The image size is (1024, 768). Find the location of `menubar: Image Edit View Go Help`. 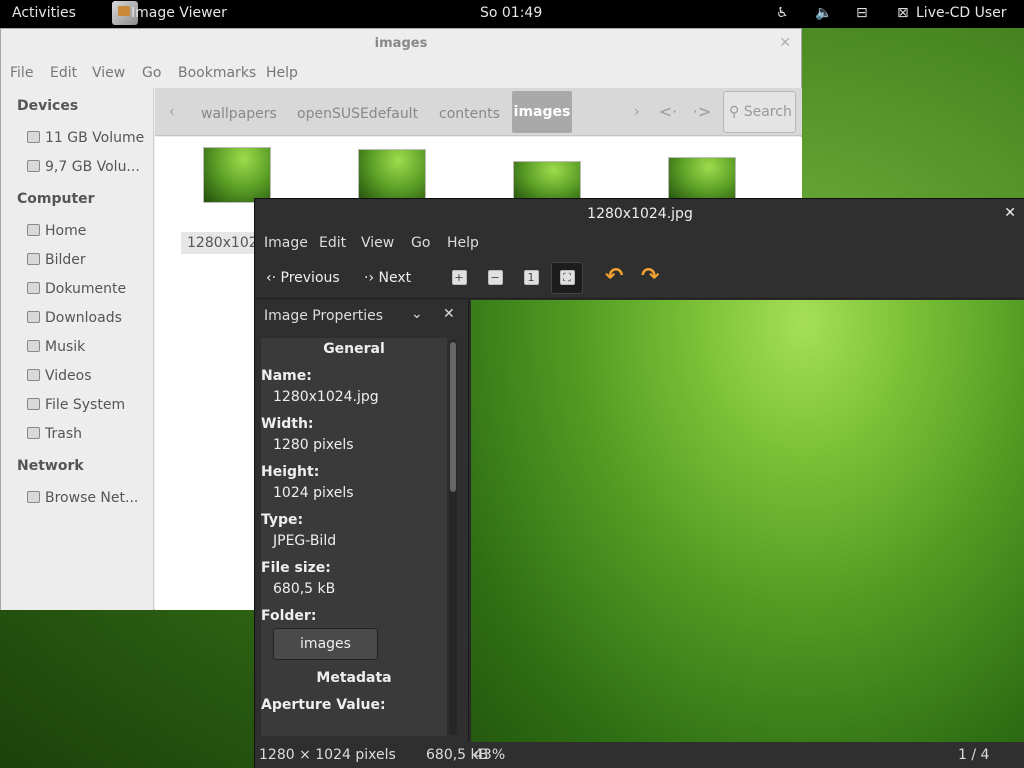

menubar: Image Edit View Go Help is located at coordinates (639, 243).